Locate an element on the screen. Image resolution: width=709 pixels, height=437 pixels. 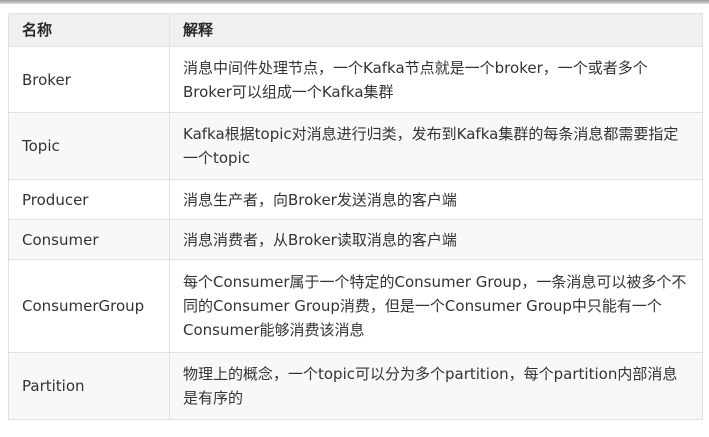
header-name: 名称 is located at coordinates (89, 30).